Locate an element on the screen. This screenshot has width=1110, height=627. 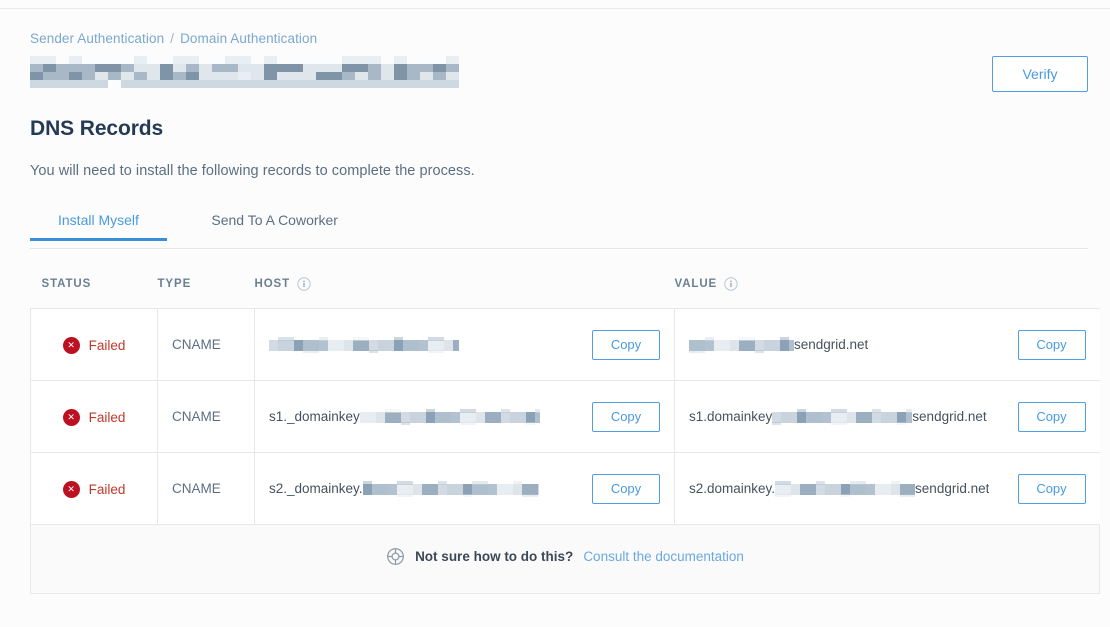
column-header-status-label: STATUS is located at coordinates (66, 284).